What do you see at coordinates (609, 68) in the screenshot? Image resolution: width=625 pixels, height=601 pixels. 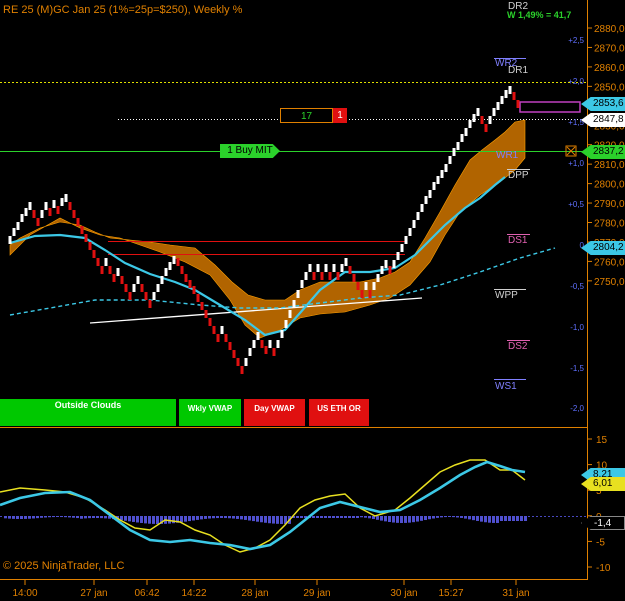 I see `price-tick-label: 2860,0` at bounding box center [609, 68].